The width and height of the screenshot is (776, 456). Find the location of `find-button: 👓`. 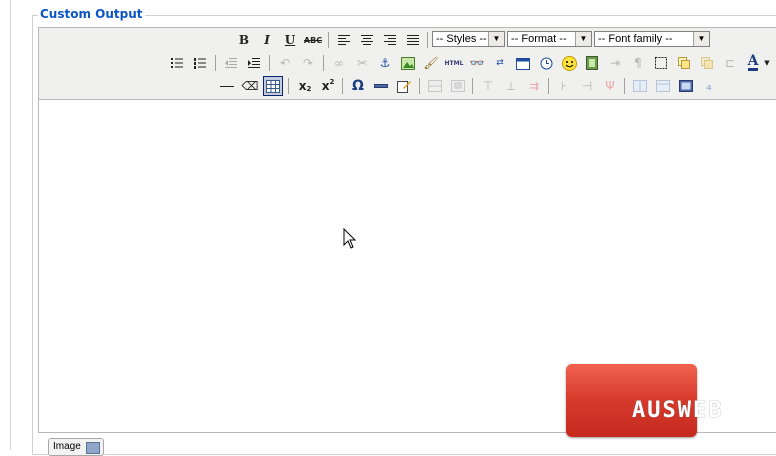

find-button: 👓 is located at coordinates (477, 63).